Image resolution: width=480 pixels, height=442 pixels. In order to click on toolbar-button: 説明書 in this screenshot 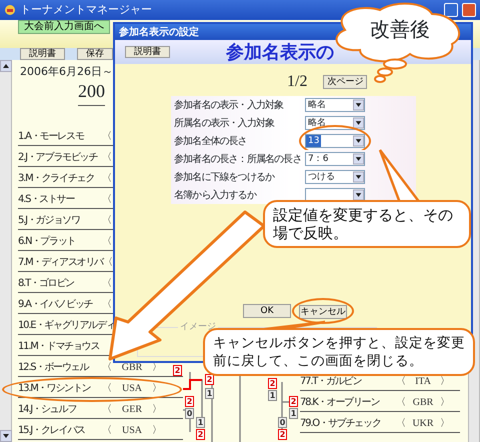, I will do `click(42, 54)`.